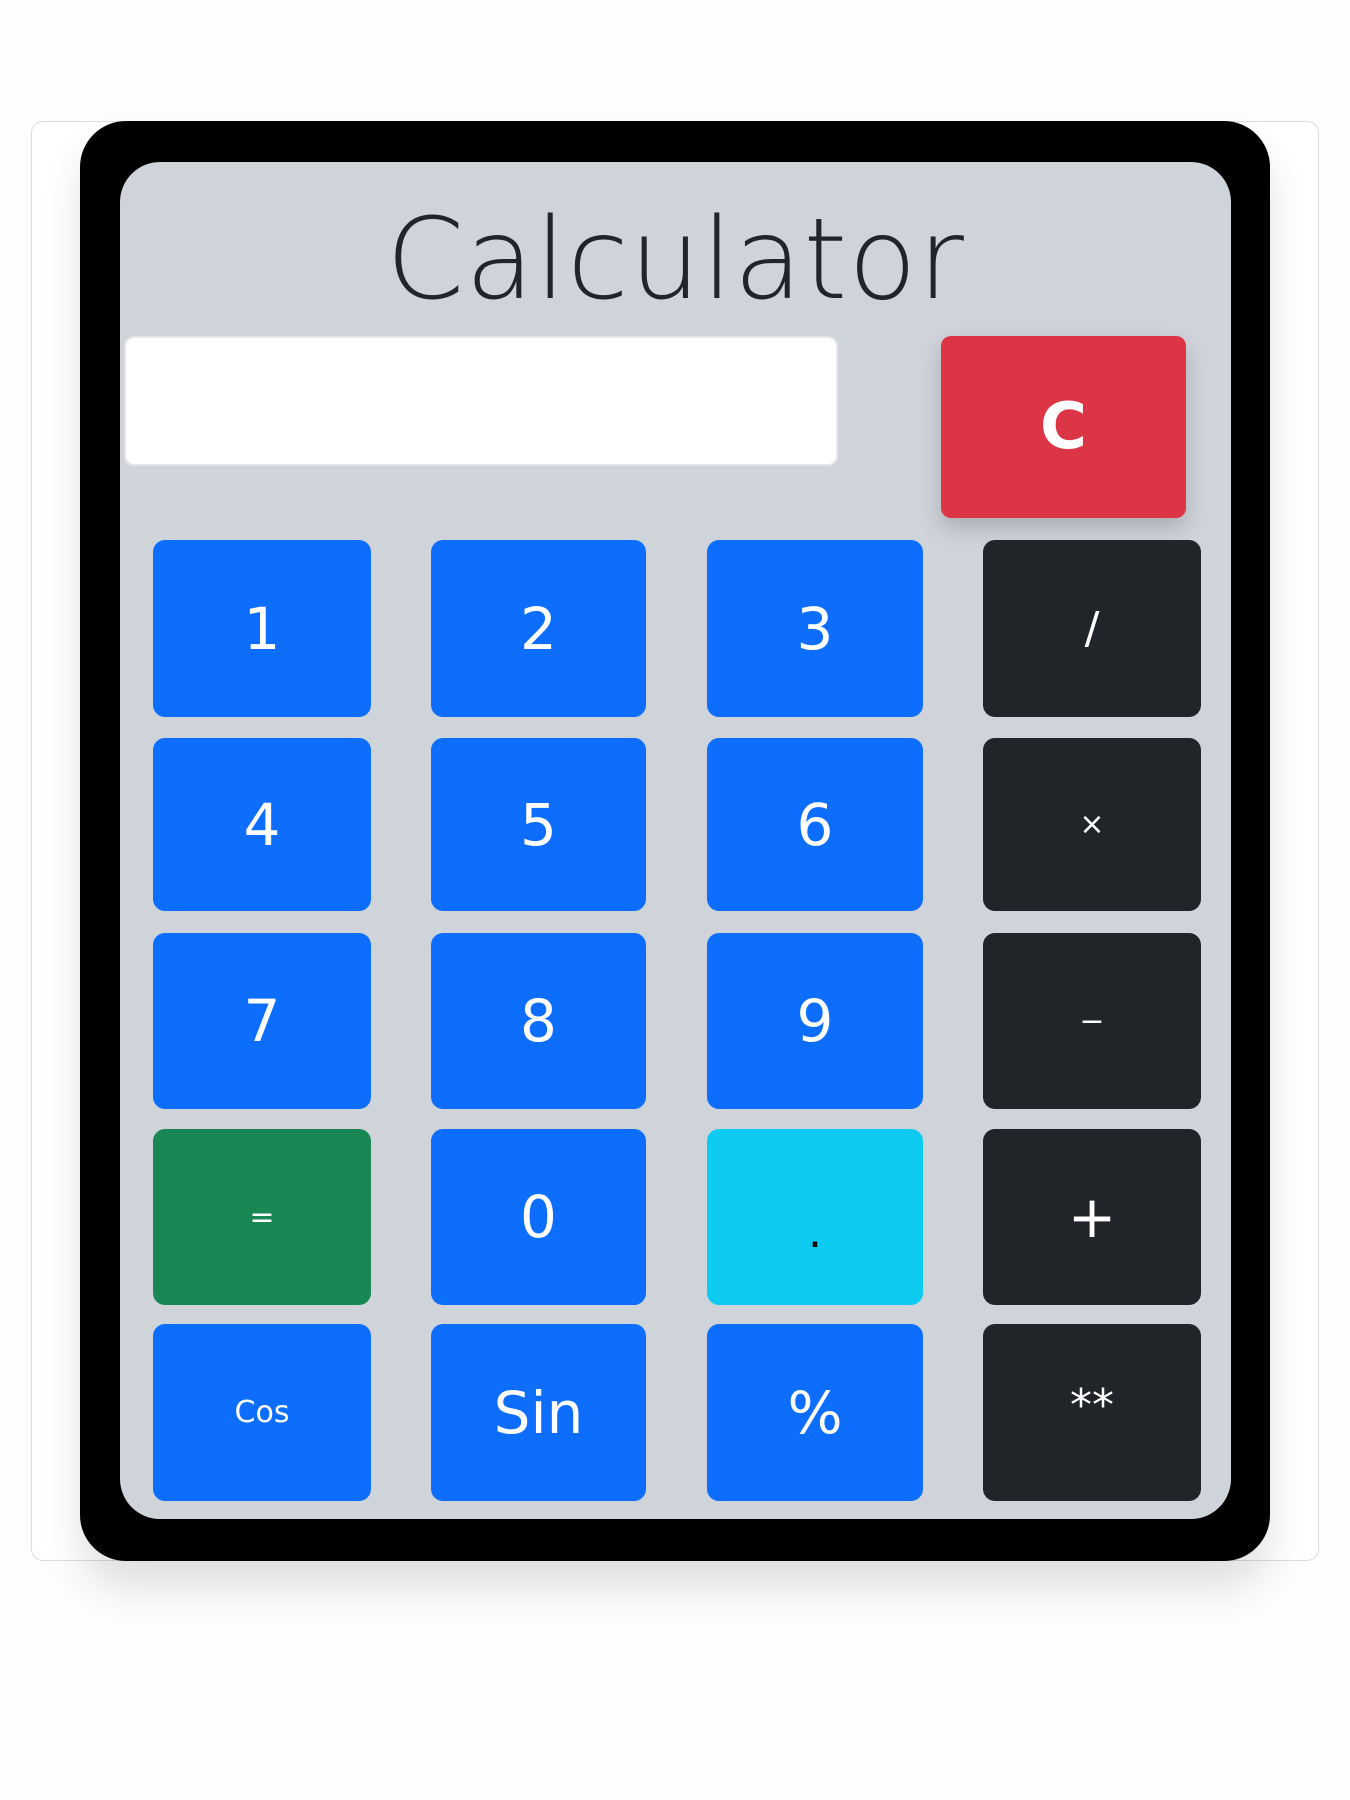 Image resolution: width=1350 pixels, height=1800 pixels. I want to click on key-5-button: 5, so click(538, 824).